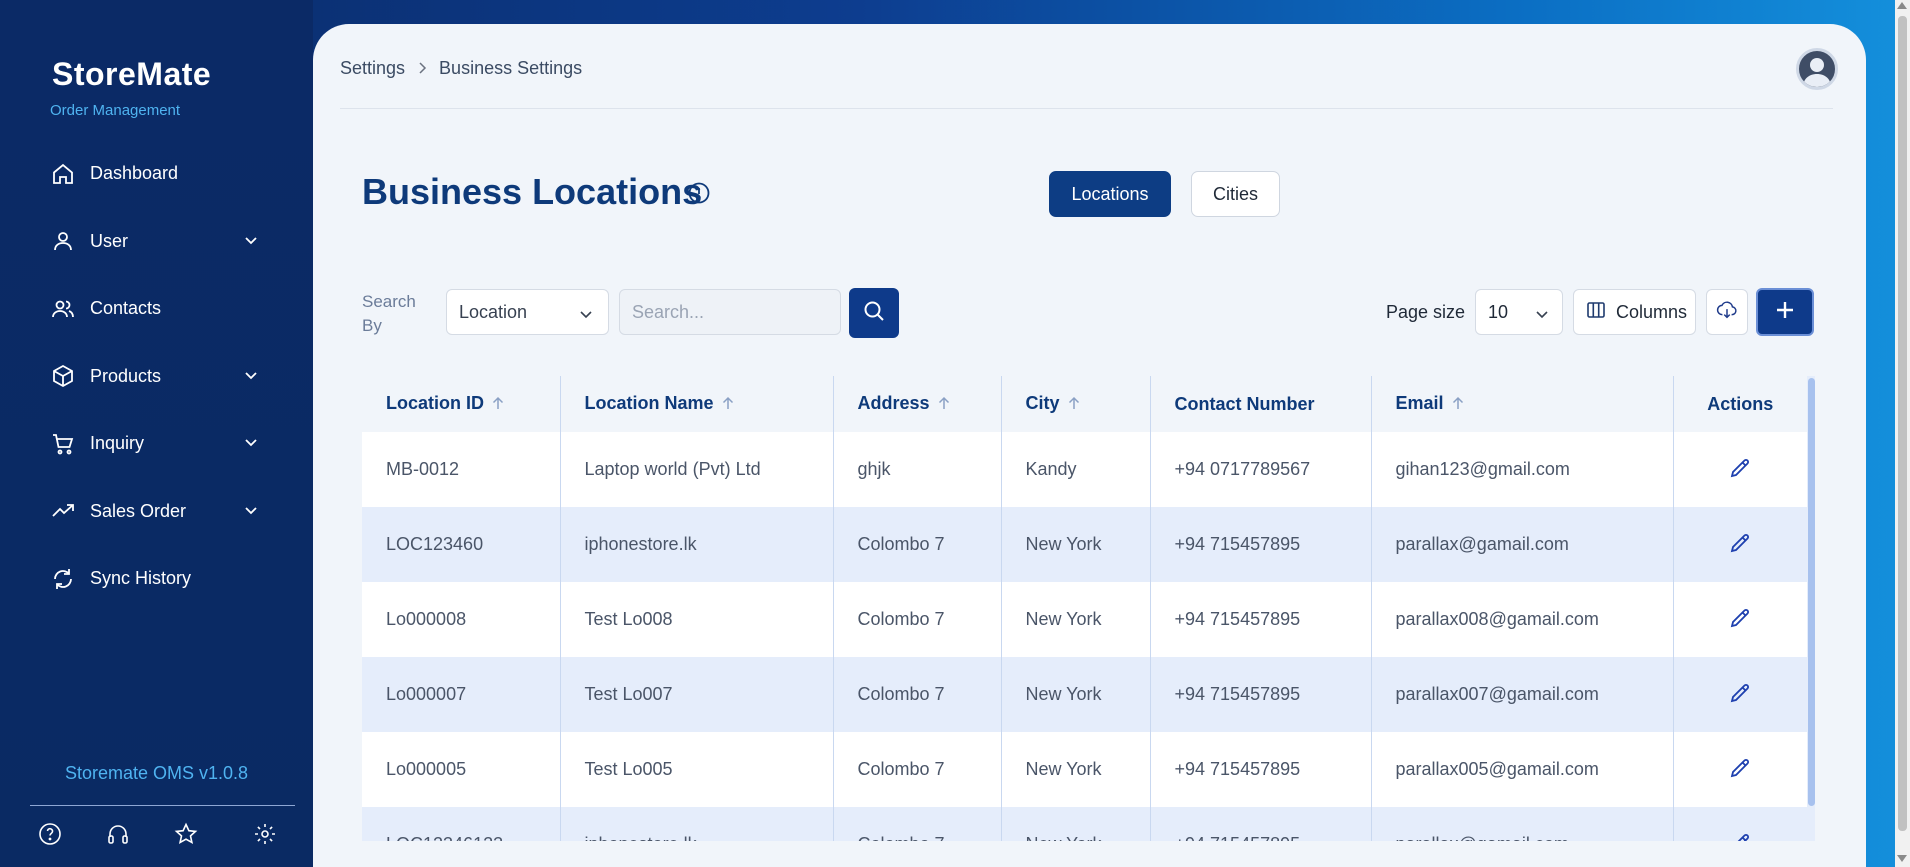 The width and height of the screenshot is (1910, 867). I want to click on columns-label: Columns, so click(1652, 311).